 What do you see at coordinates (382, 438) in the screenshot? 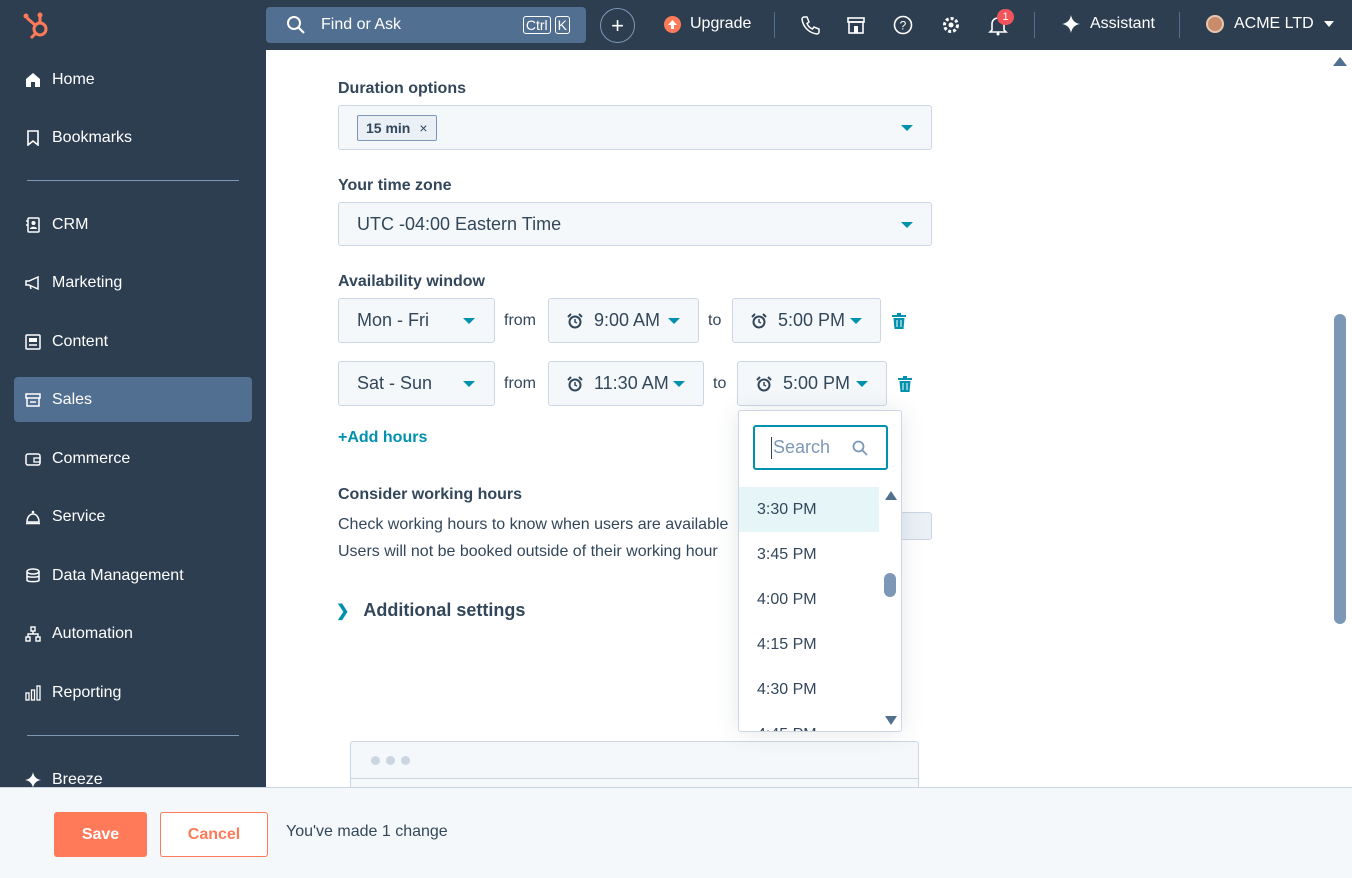
I see `add-hours-link: +Add hours` at bounding box center [382, 438].